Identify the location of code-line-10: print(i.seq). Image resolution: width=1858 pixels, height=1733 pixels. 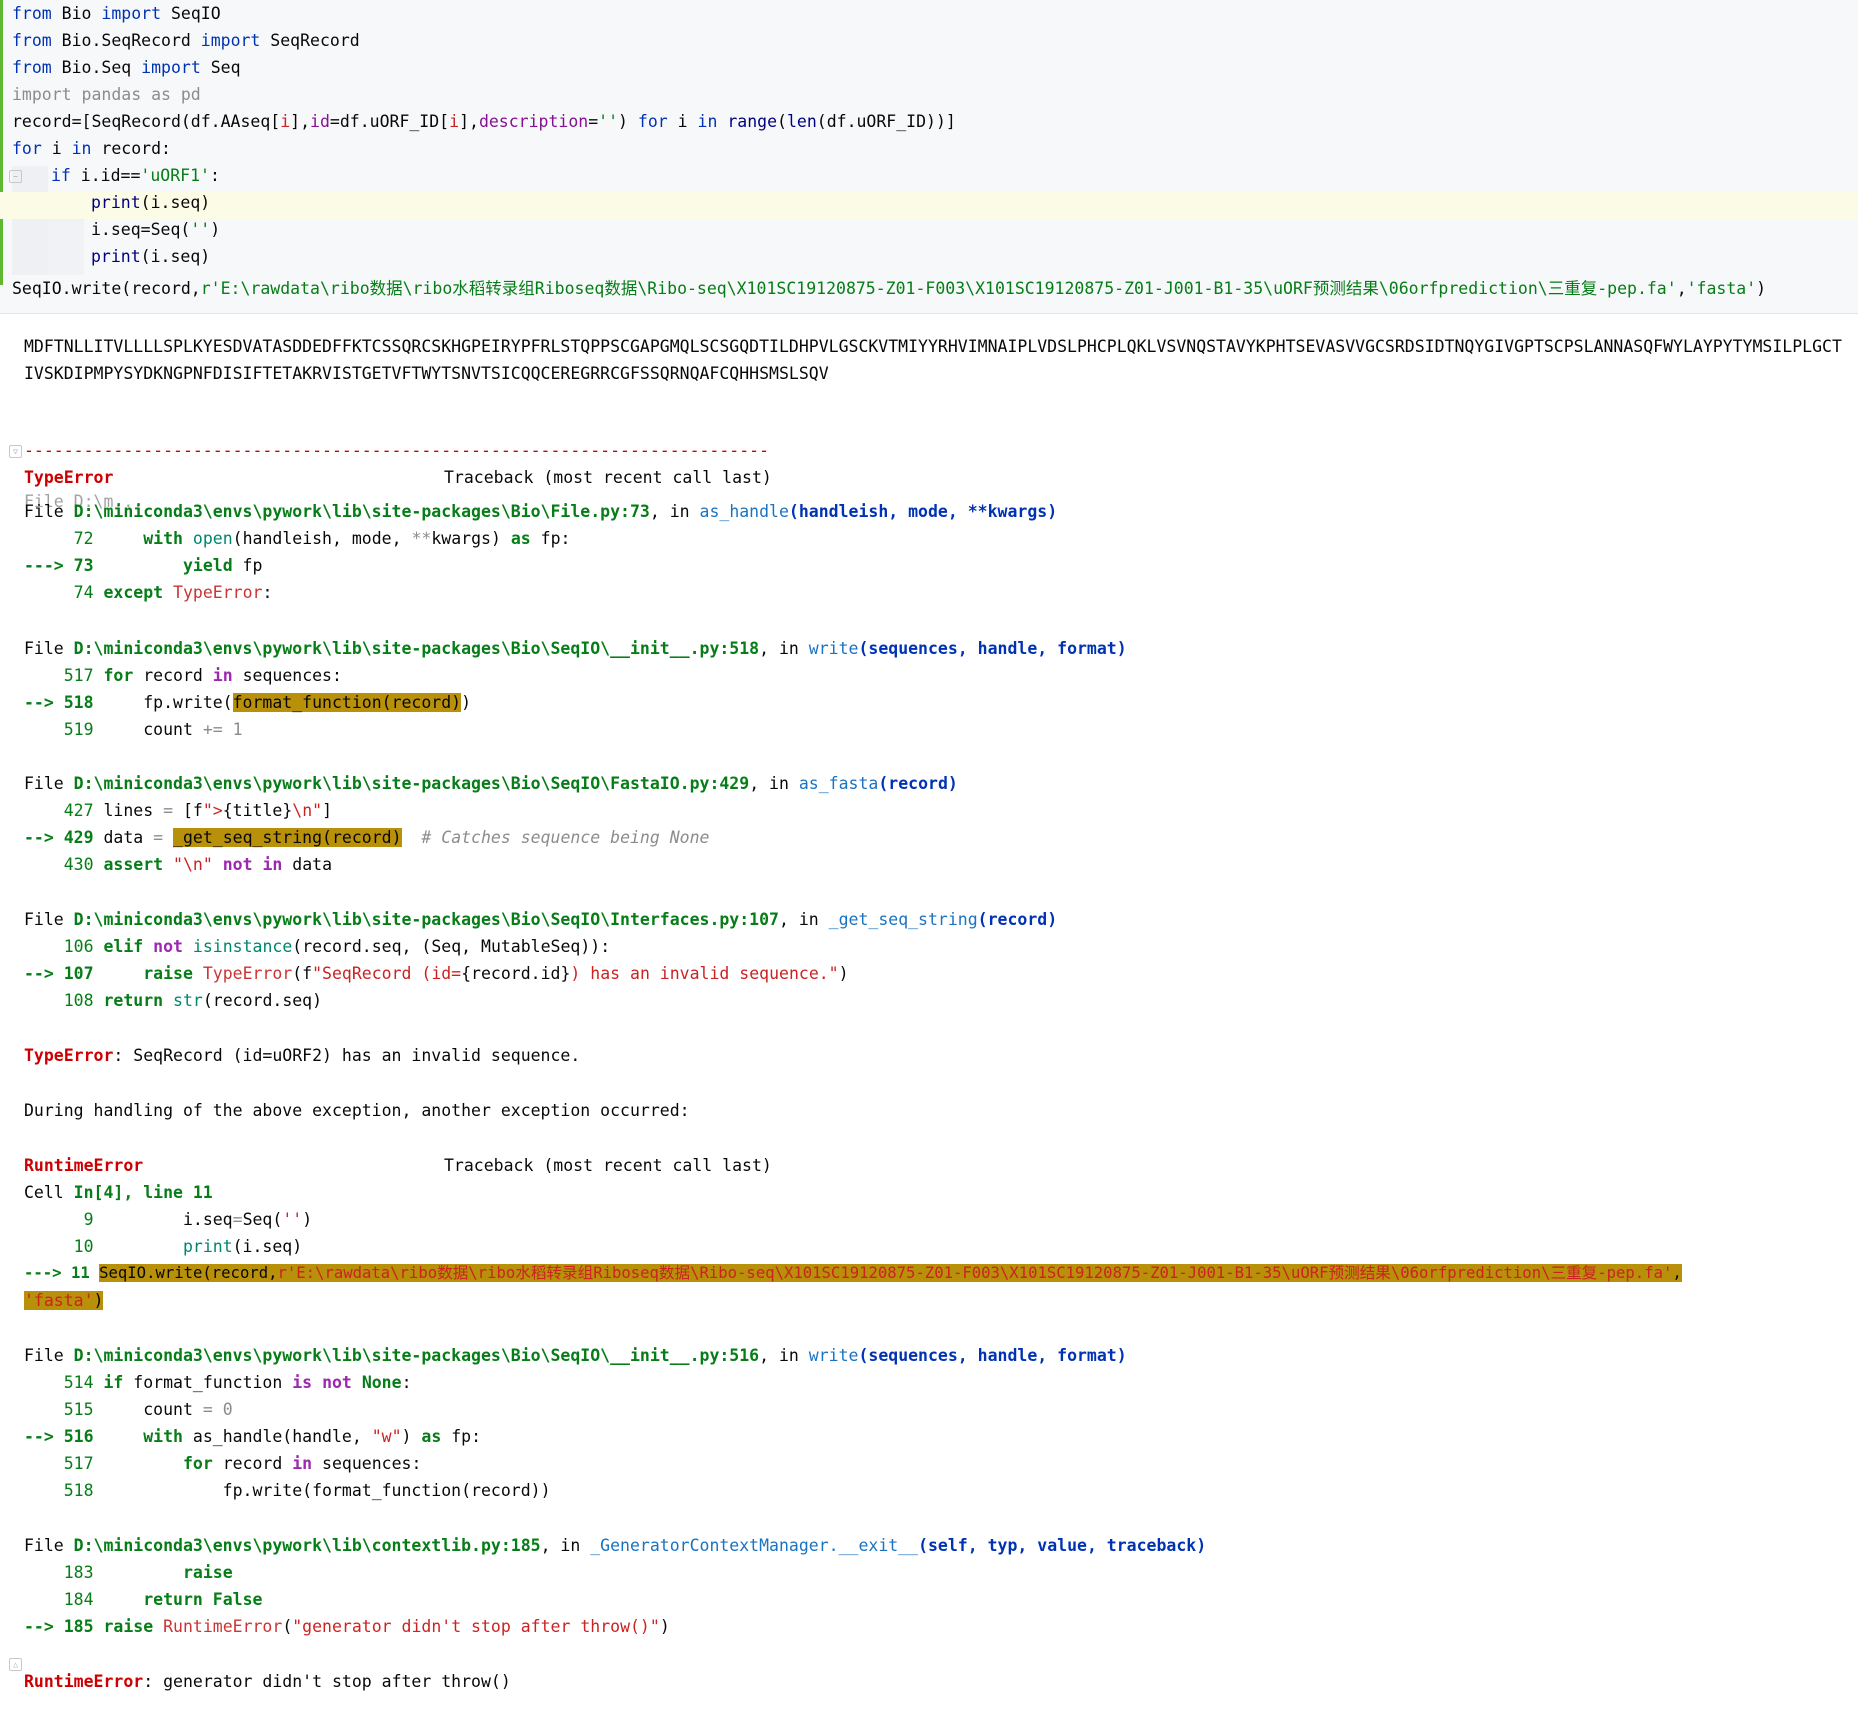
(150, 256).